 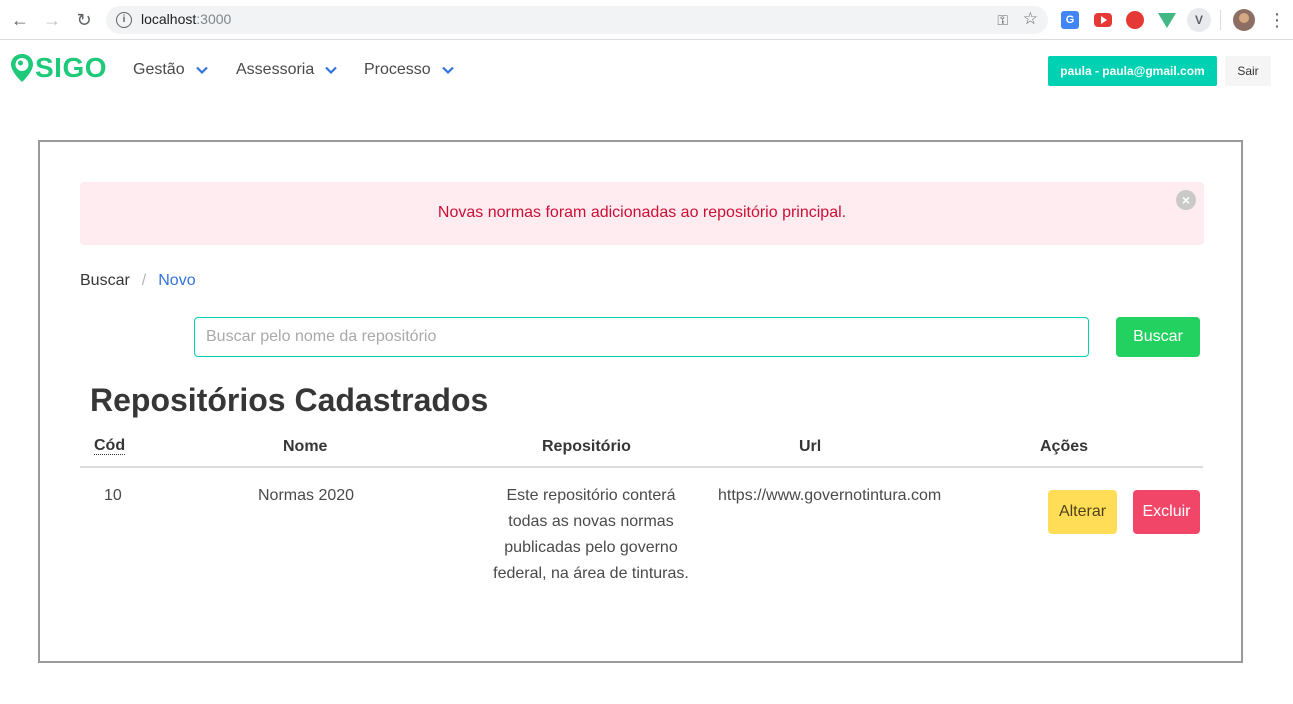 I want to click on user-button: paula - paula@gmail.com, so click(x=1132, y=71).